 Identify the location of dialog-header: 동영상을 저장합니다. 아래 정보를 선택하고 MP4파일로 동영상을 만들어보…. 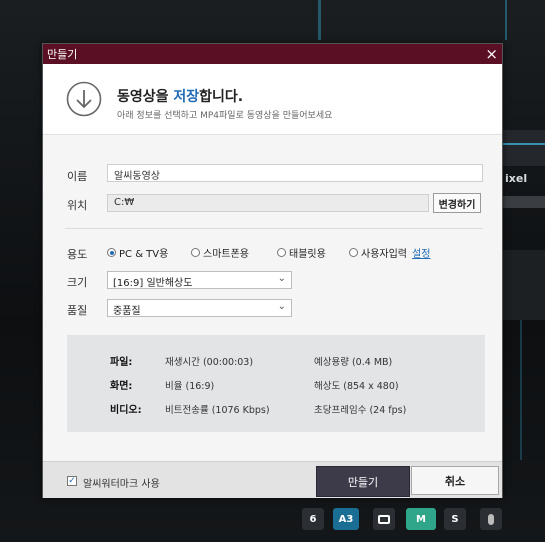
(272, 99).